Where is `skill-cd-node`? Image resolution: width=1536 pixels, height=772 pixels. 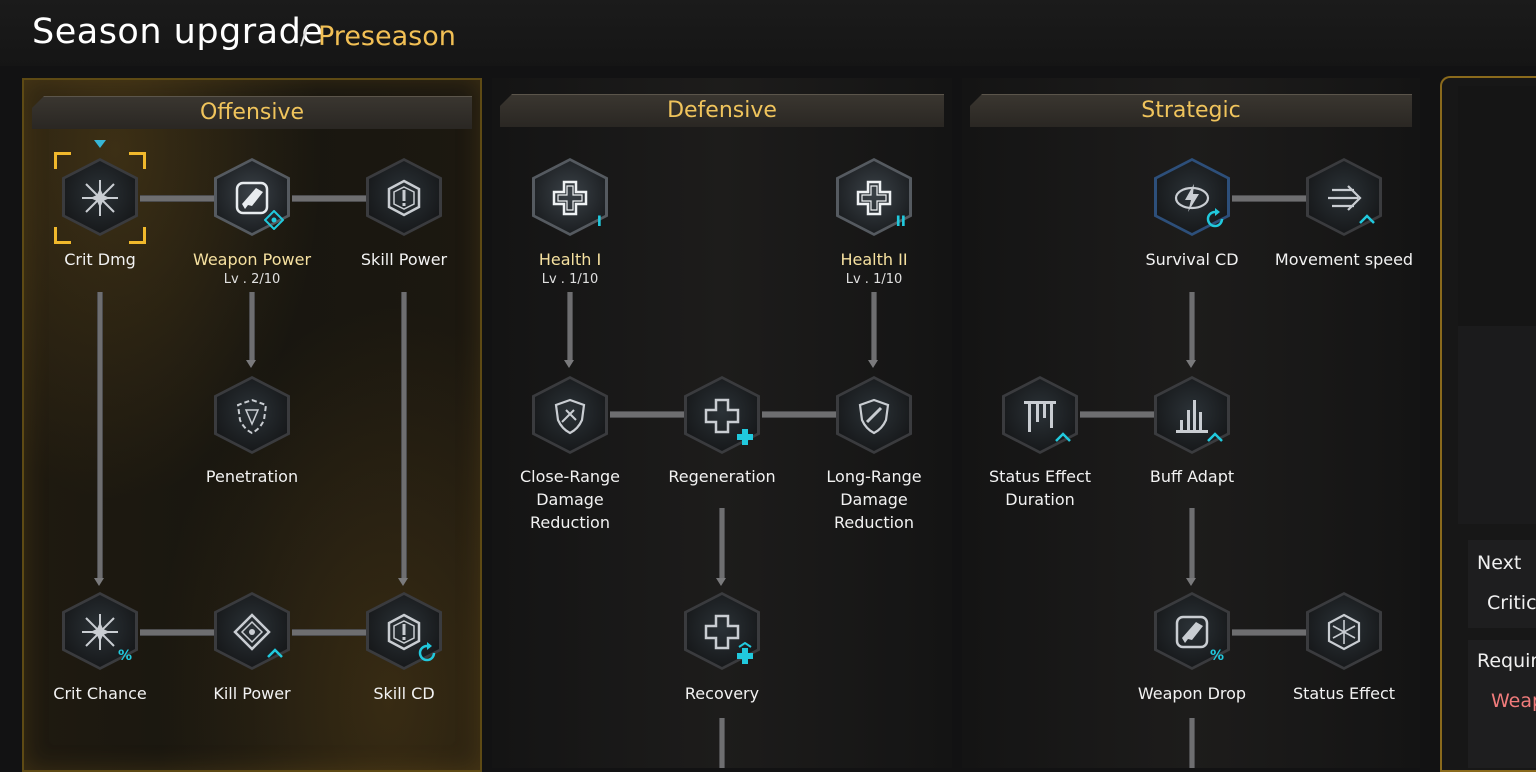 skill-cd-node is located at coordinates (404, 630).